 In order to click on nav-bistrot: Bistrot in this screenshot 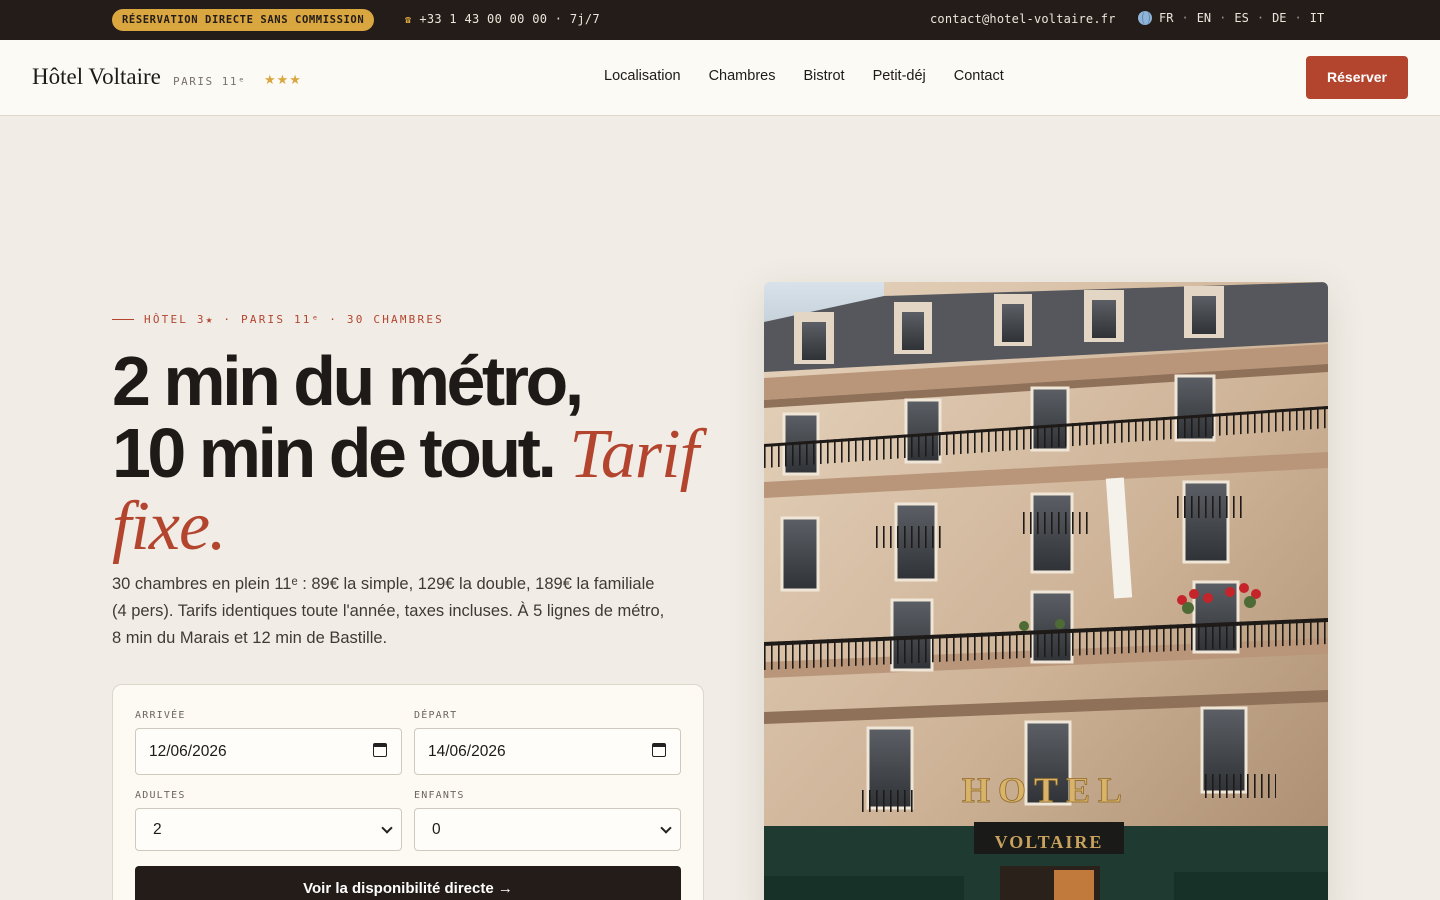, I will do `click(823, 76)`.